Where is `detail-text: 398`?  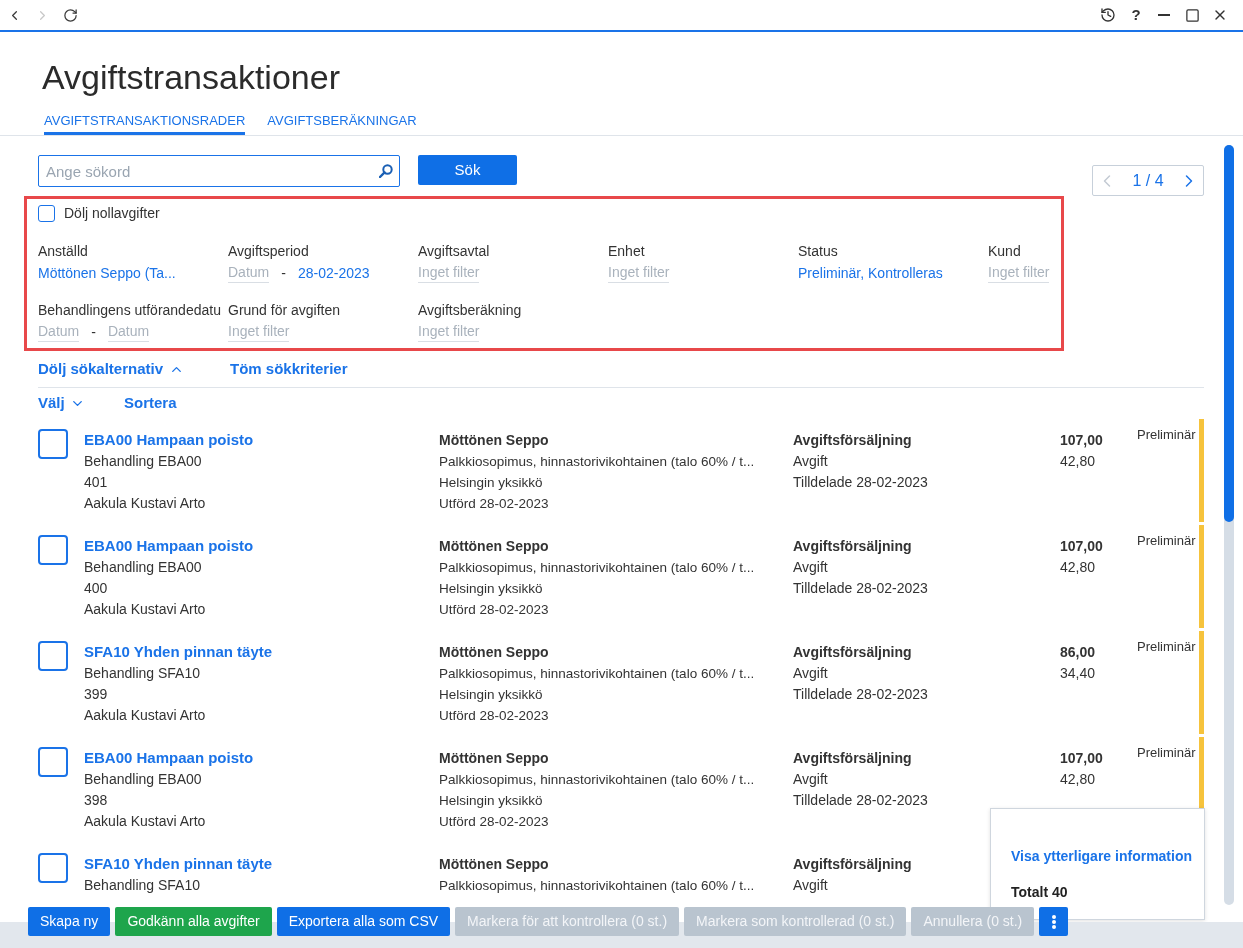 detail-text: 398 is located at coordinates (96, 800).